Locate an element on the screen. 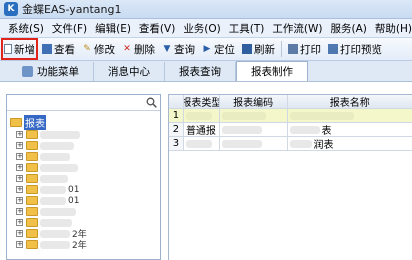  view-button: 查看 is located at coordinates (58, 49).